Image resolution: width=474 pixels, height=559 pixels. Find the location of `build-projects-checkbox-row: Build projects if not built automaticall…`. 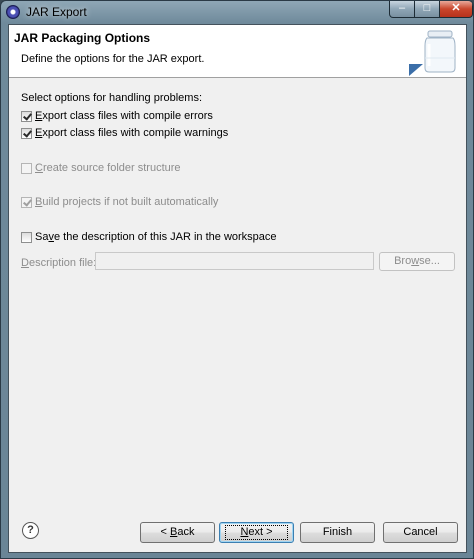

build-projects-checkbox-row: Build projects if not built automaticall… is located at coordinates (119, 202).